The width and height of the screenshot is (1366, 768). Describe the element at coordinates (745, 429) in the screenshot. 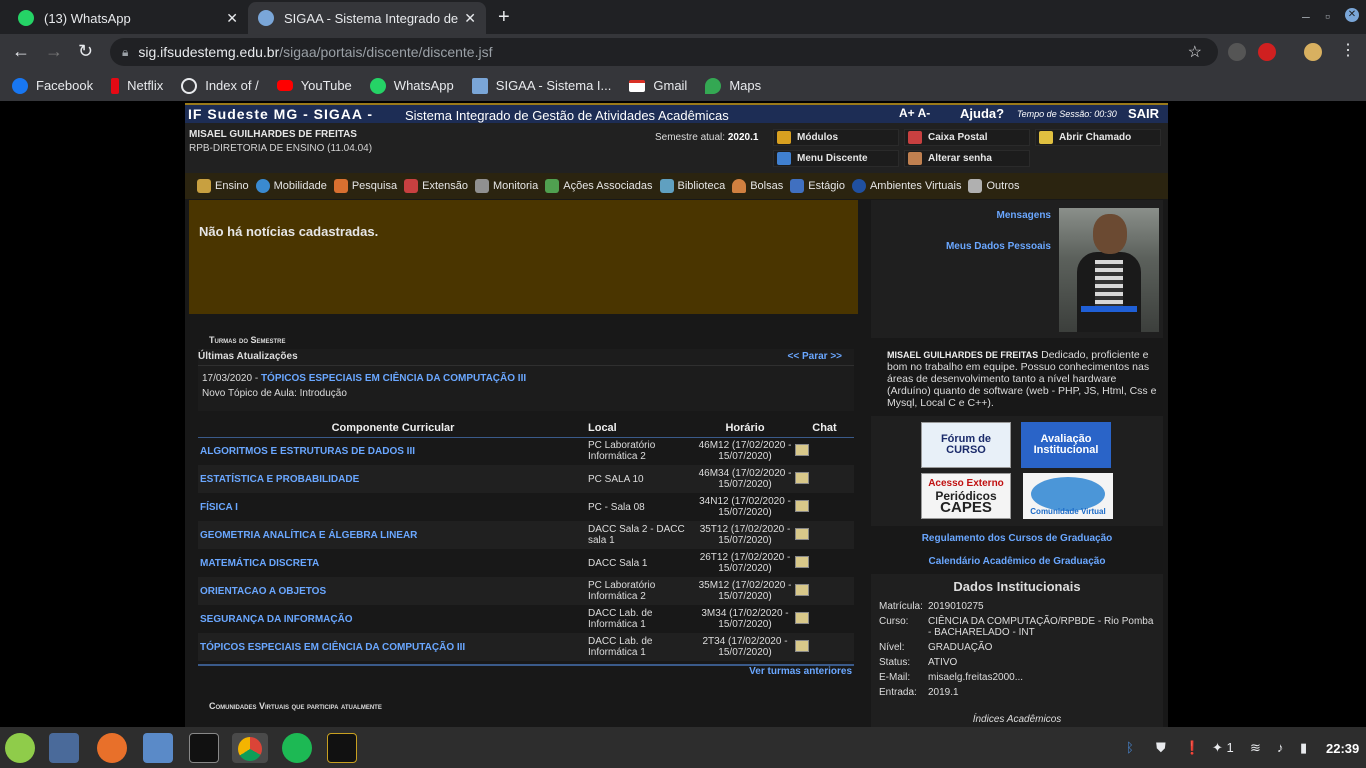

I see `column-header: Horário` at that location.